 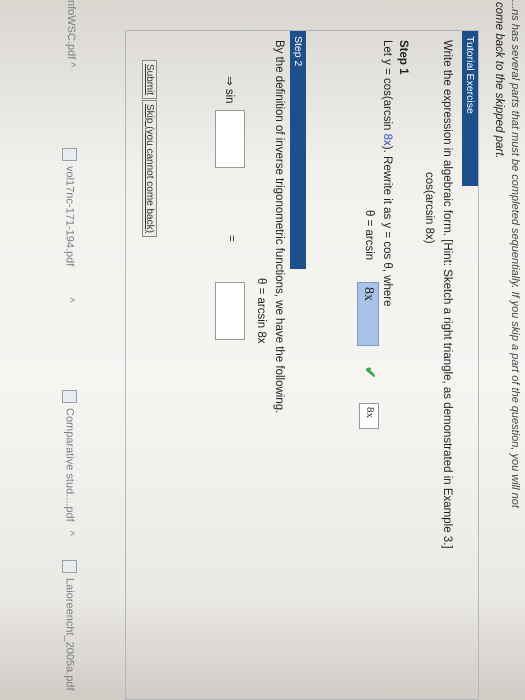 I want to click on download-label: nfoWSC.pdf, so click(x=71, y=30).